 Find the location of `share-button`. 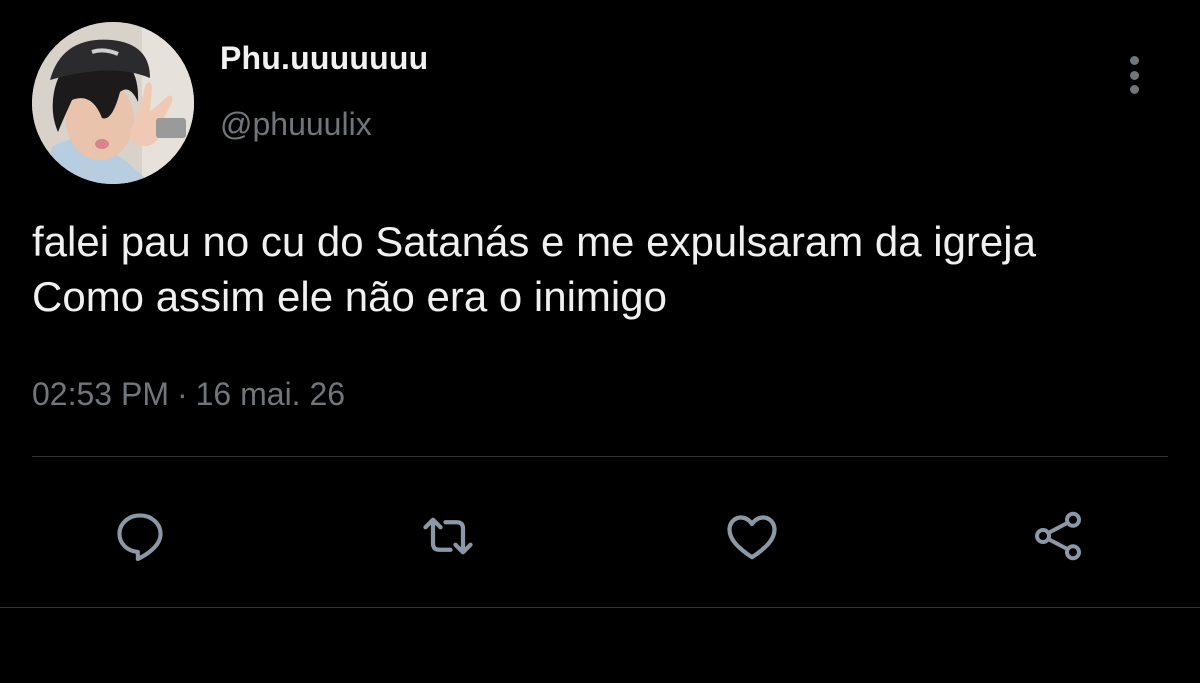

share-button is located at coordinates (1058, 536).